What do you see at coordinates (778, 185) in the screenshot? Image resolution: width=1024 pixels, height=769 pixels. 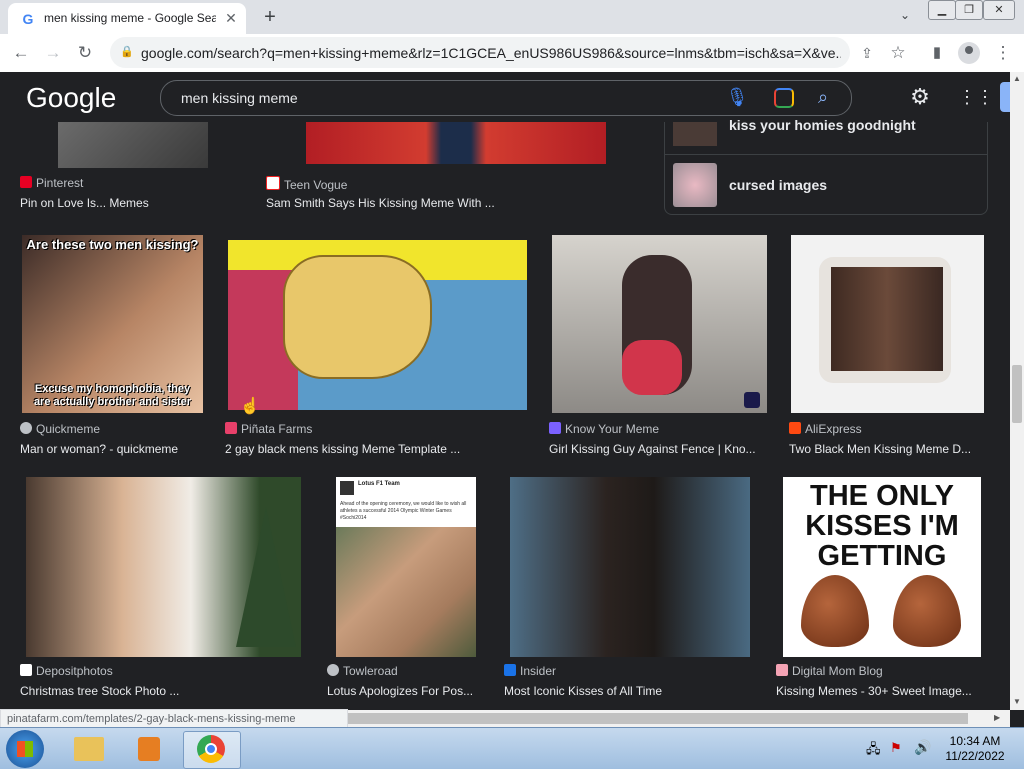 I see `related-item-label: cursed images` at bounding box center [778, 185].